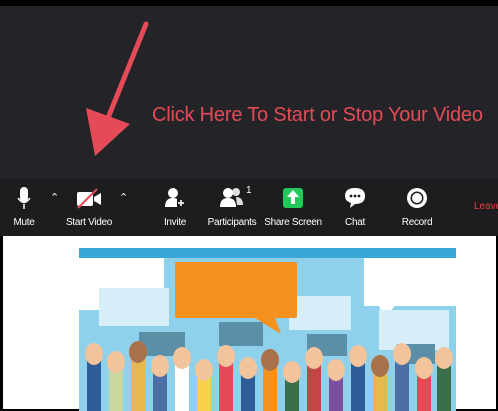 This screenshot has width=498, height=411. I want to click on video-camera-off-icon, so click(89, 198).